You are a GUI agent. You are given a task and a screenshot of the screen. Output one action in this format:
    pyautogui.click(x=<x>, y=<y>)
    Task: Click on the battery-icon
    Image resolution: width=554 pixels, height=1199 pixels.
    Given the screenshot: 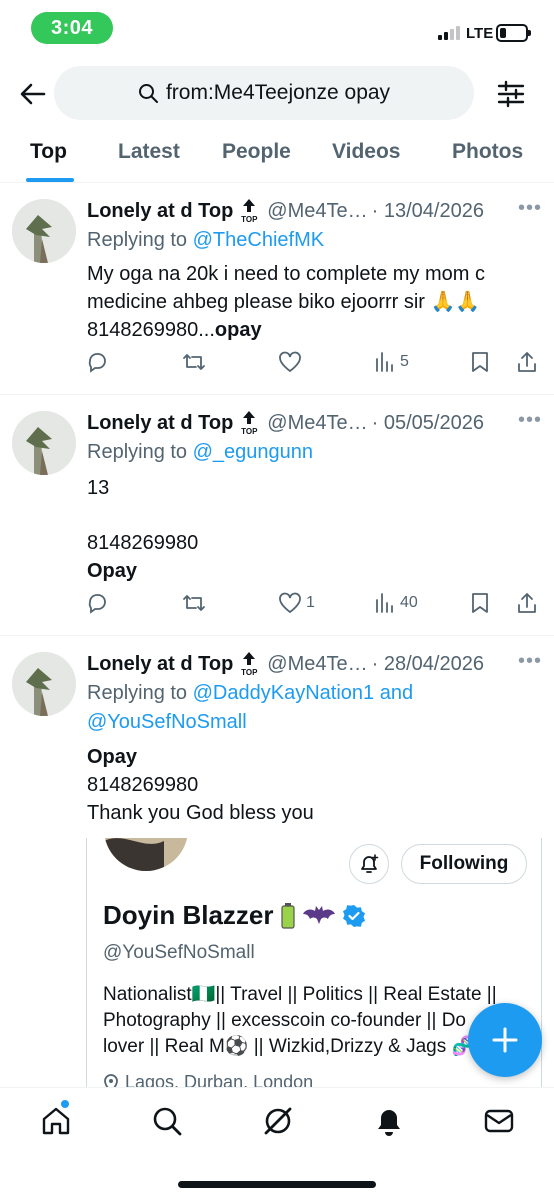 What is the action you would take?
    pyautogui.click(x=513, y=33)
    